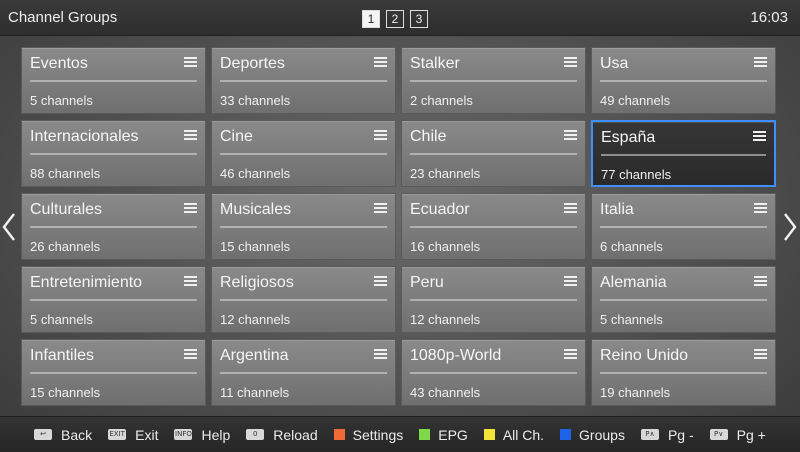  Describe the element at coordinates (255, 100) in the screenshot. I see `channel-count: 33 channels` at that location.